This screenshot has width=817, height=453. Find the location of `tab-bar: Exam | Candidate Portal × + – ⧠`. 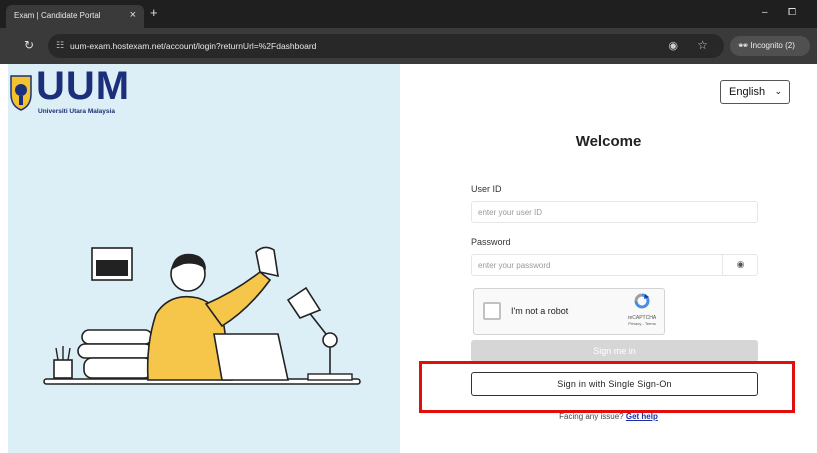

tab-bar: Exam | Candidate Portal × + – ⧠ is located at coordinates (408, 14).